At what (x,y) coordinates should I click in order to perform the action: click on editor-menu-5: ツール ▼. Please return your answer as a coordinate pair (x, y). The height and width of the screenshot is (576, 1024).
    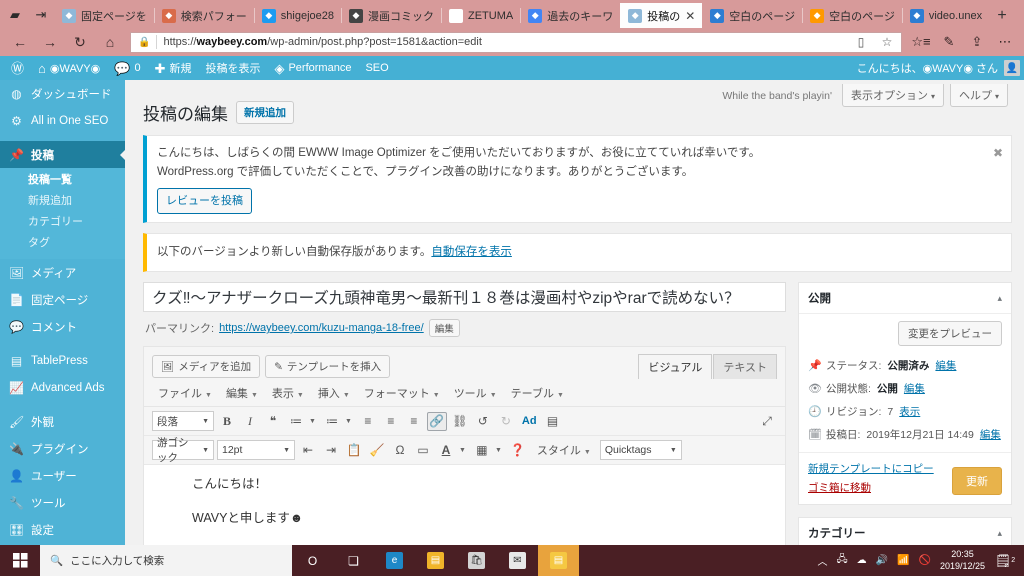
    Looking at the image, I should click on (475, 393).